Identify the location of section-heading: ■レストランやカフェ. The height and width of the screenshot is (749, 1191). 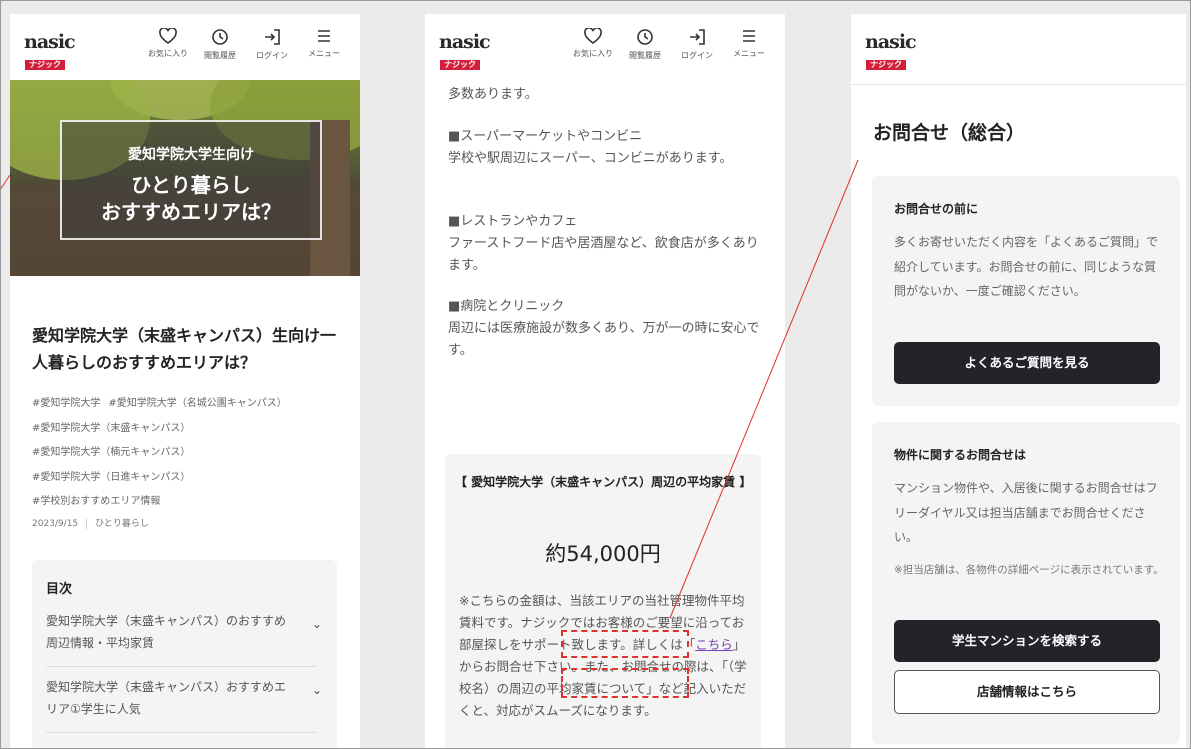
(513, 221).